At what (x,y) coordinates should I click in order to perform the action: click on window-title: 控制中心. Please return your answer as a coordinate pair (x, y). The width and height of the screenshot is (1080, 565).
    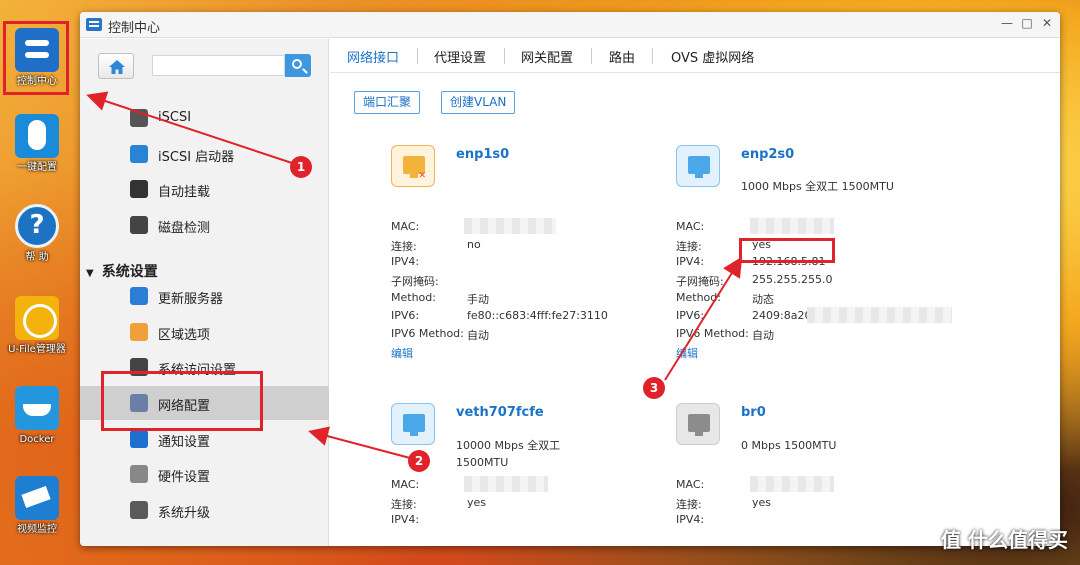
    Looking at the image, I should click on (134, 28).